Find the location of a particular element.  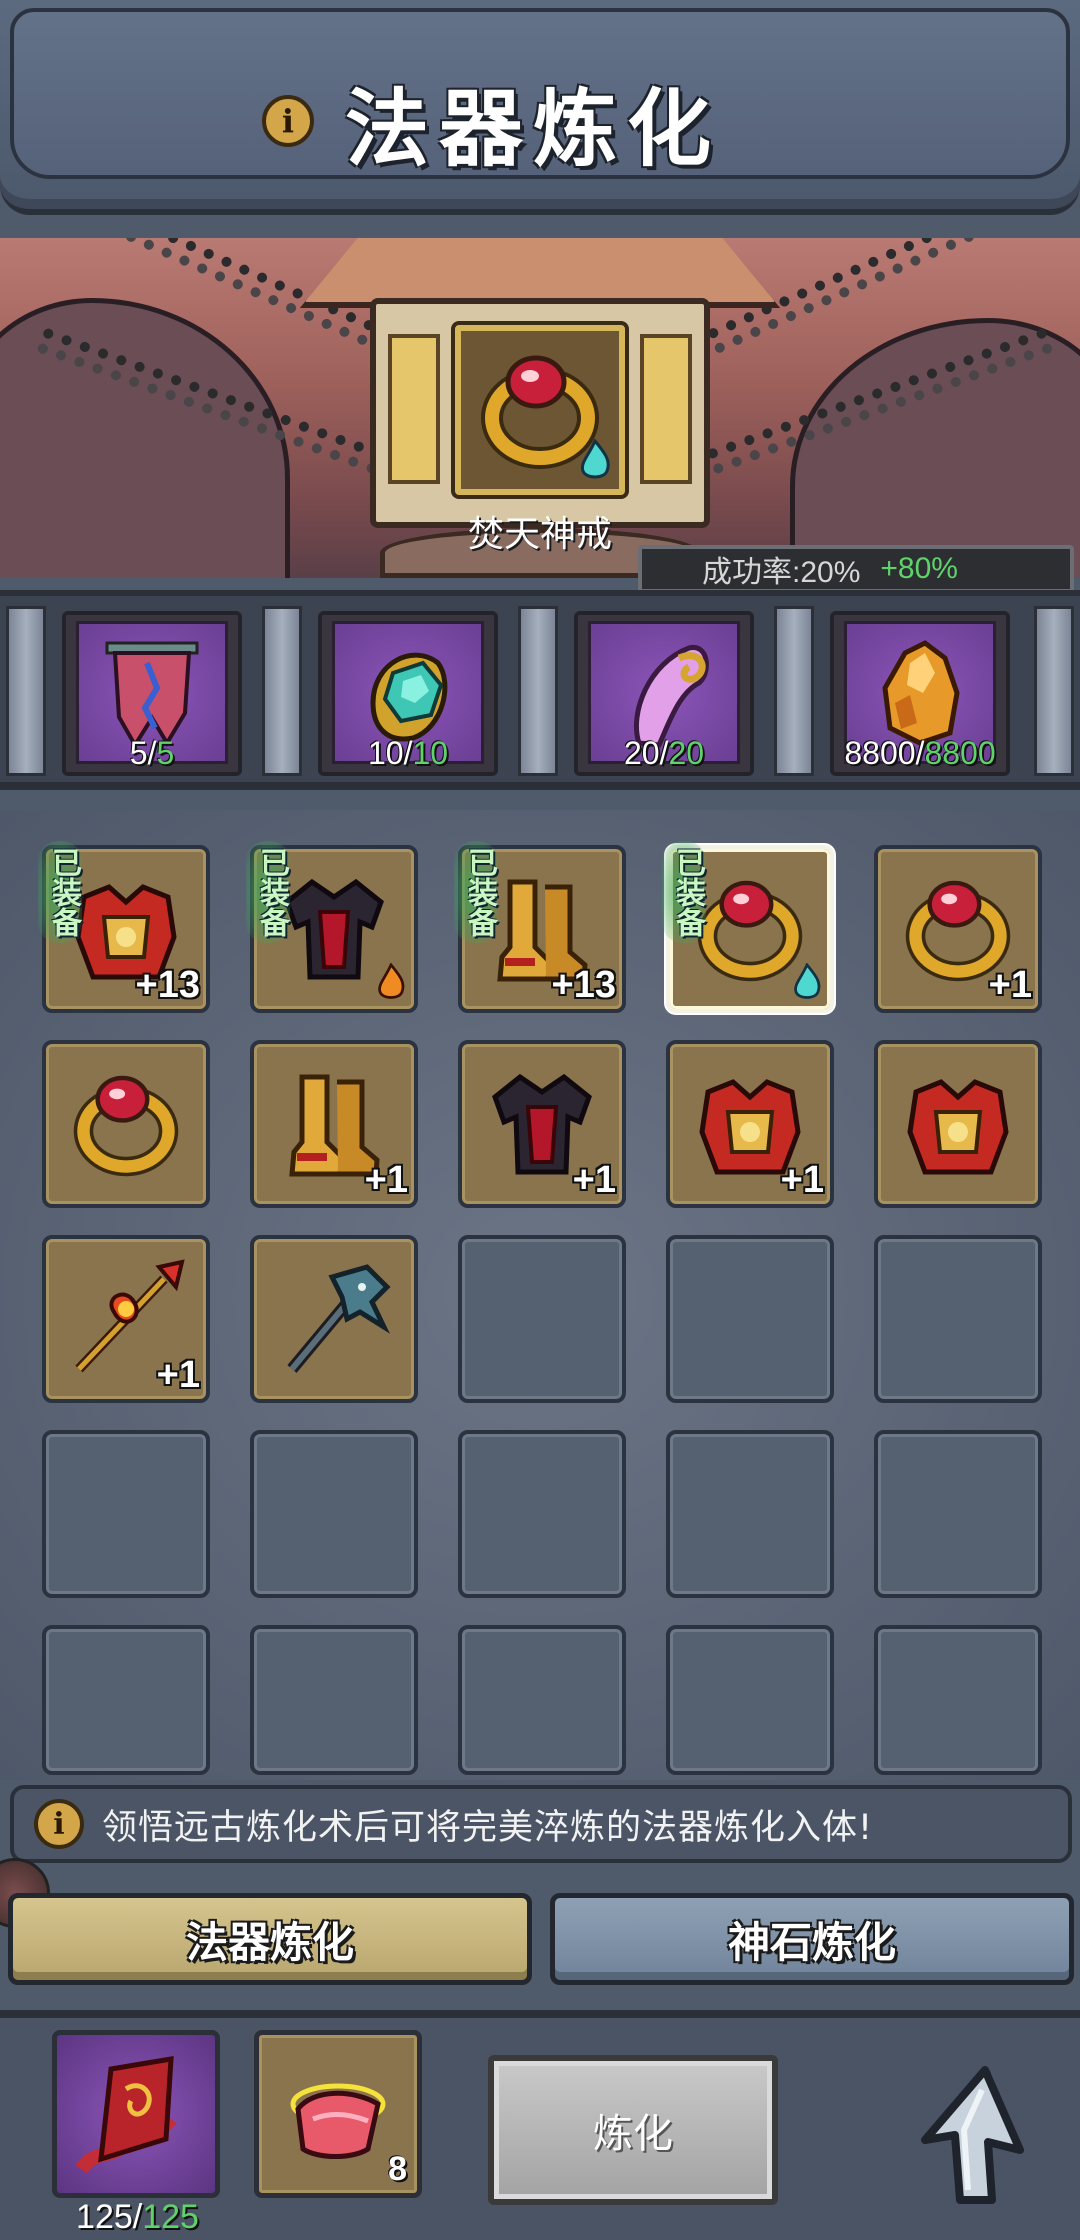

tab-stone-refine: 神石炼化 is located at coordinates (812, 1939).